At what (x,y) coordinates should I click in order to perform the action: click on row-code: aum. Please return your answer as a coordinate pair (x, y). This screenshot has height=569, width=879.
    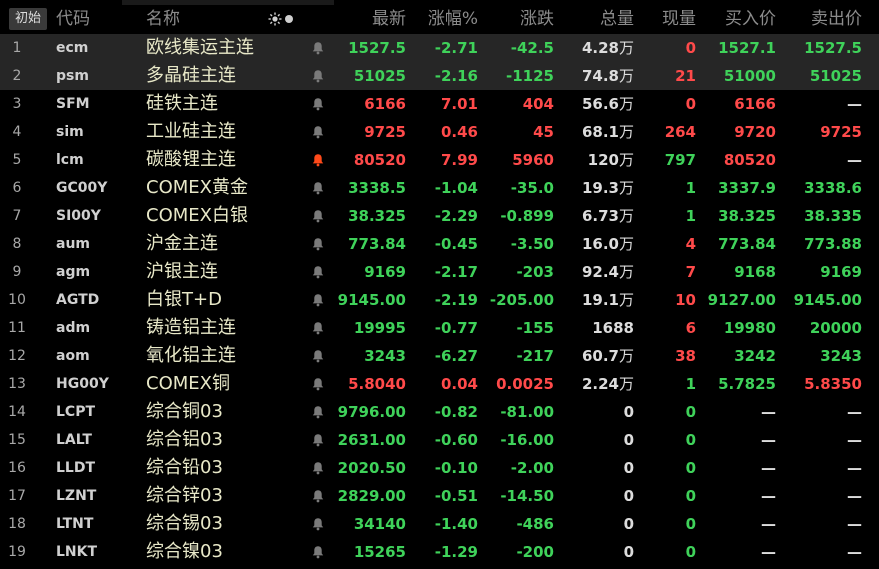
    Looking at the image, I should click on (73, 244).